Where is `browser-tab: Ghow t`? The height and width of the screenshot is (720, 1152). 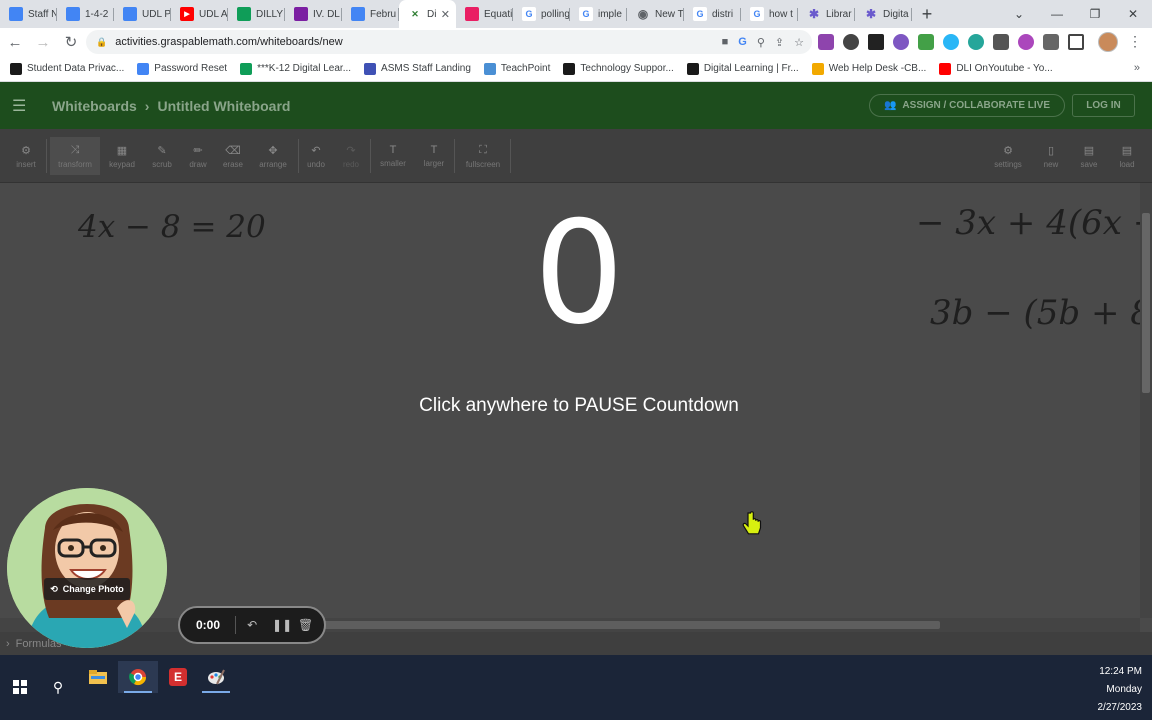
browser-tab: Ghow t is located at coordinates (769, 14).